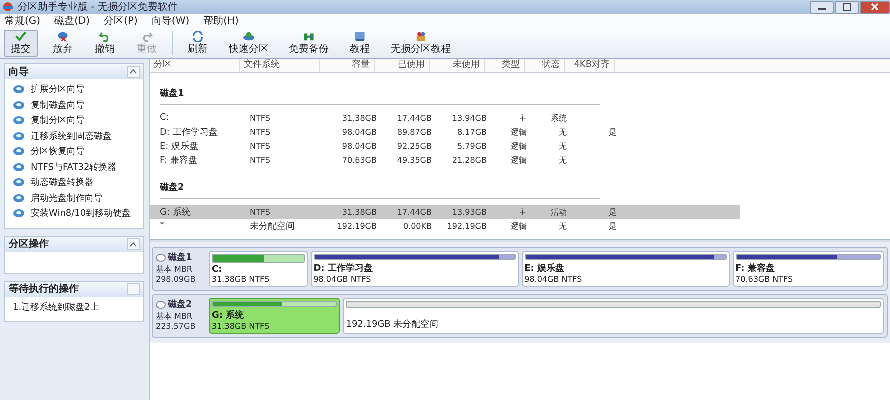  What do you see at coordinates (258, 269) in the screenshot?
I see `partition-block: C: 31.38GB NTFS` at bounding box center [258, 269].